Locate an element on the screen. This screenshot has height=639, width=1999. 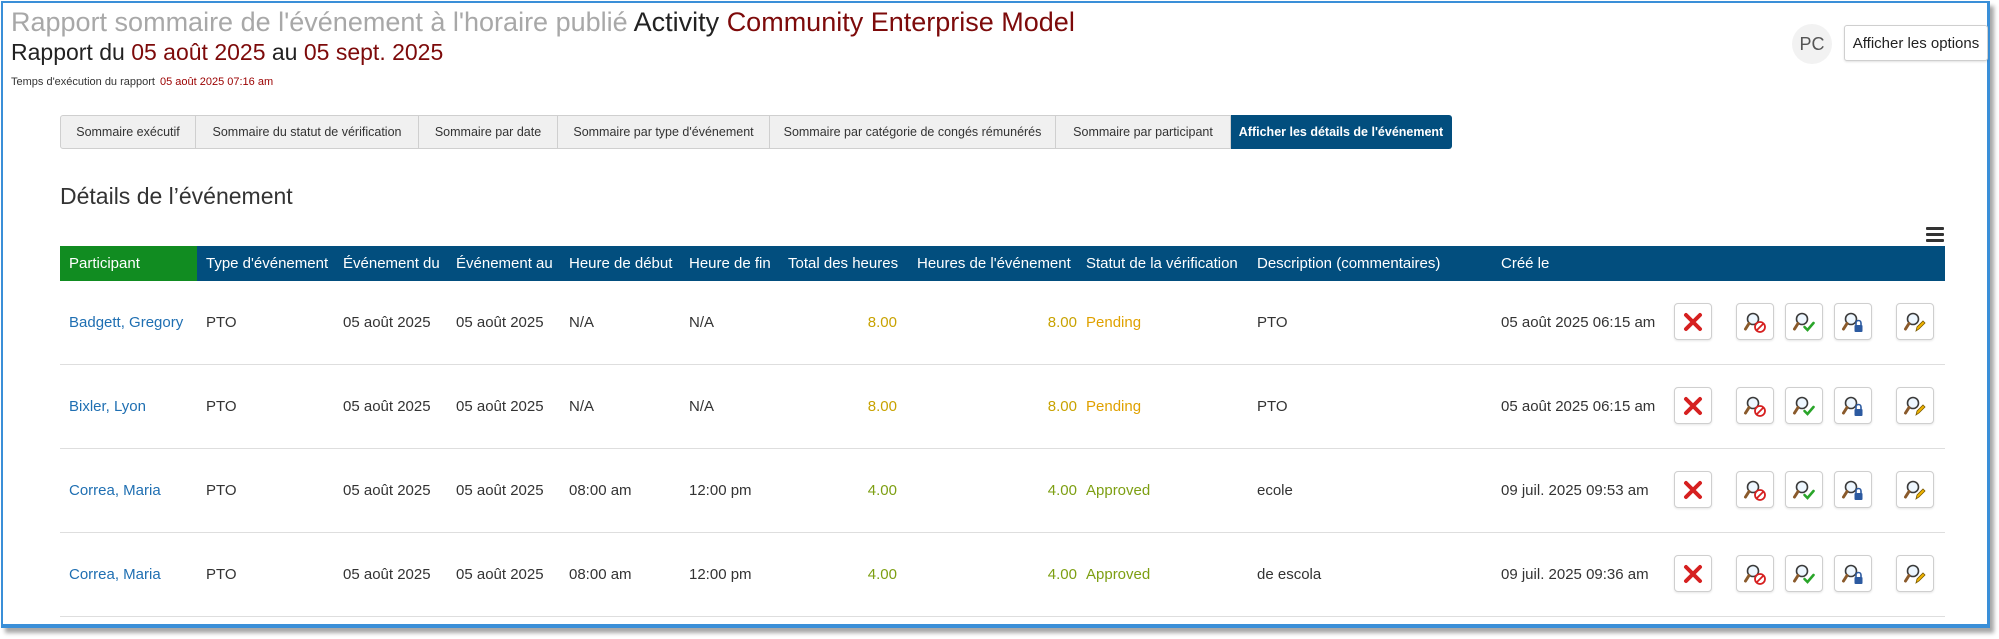
participant-link: Badgett, Gregory is located at coordinates (126, 322).